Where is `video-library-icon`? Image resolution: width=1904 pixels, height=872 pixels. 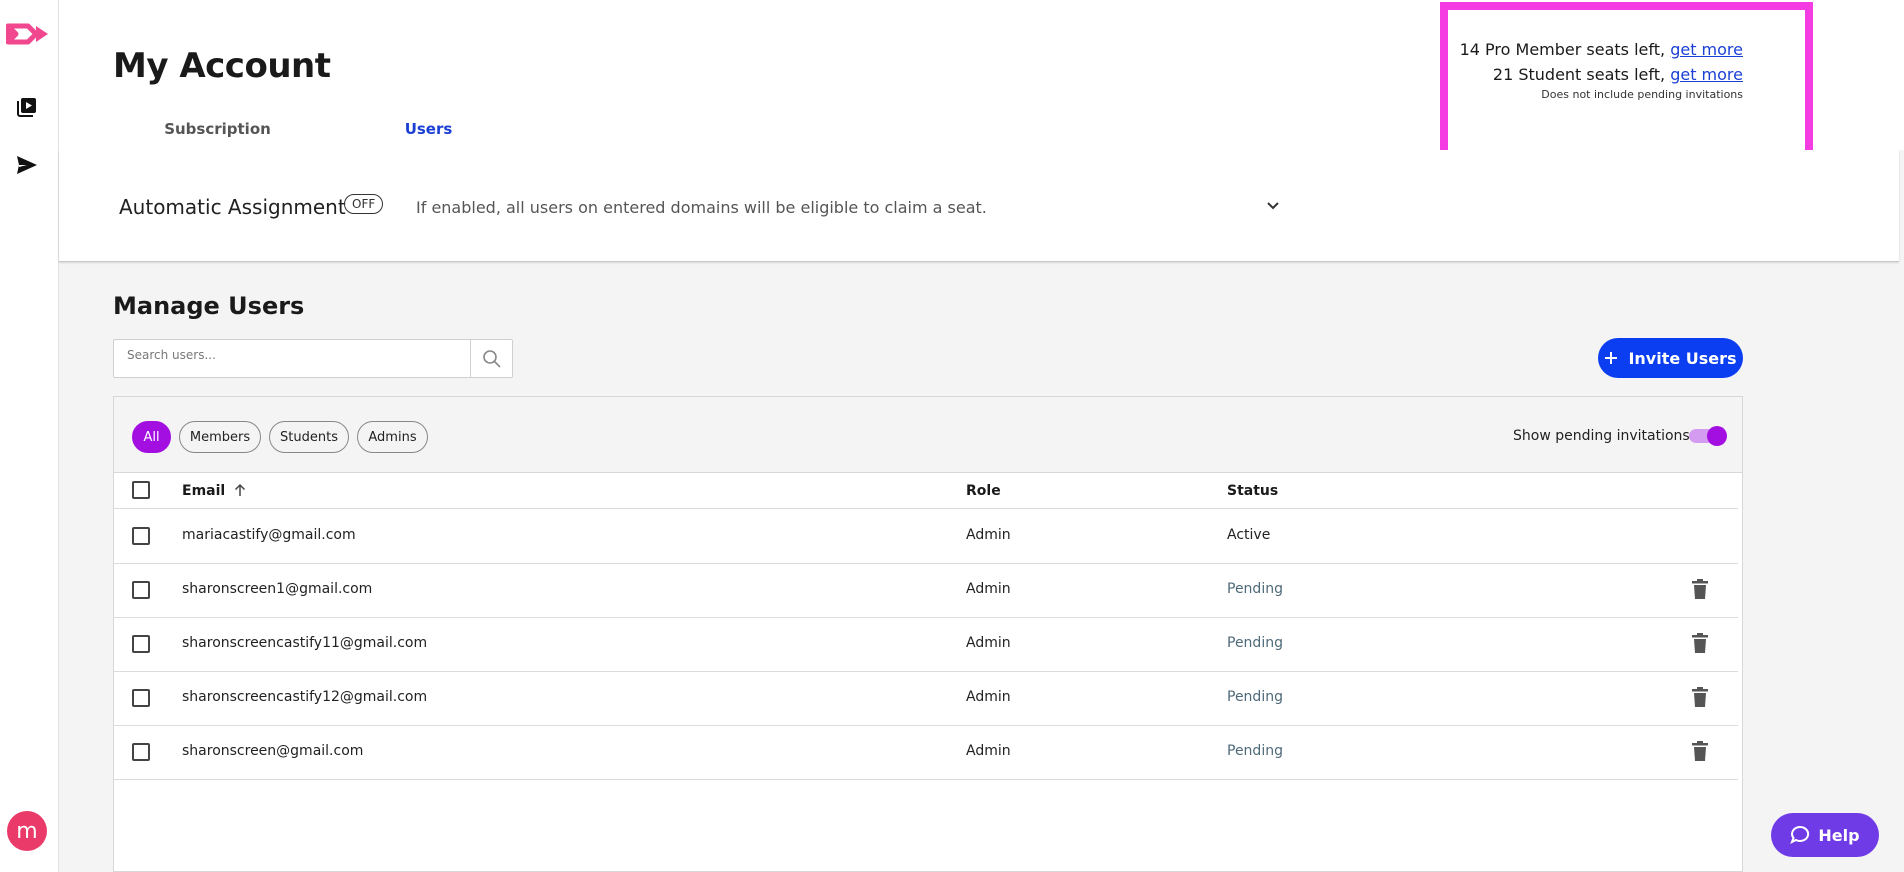 video-library-icon is located at coordinates (27, 107).